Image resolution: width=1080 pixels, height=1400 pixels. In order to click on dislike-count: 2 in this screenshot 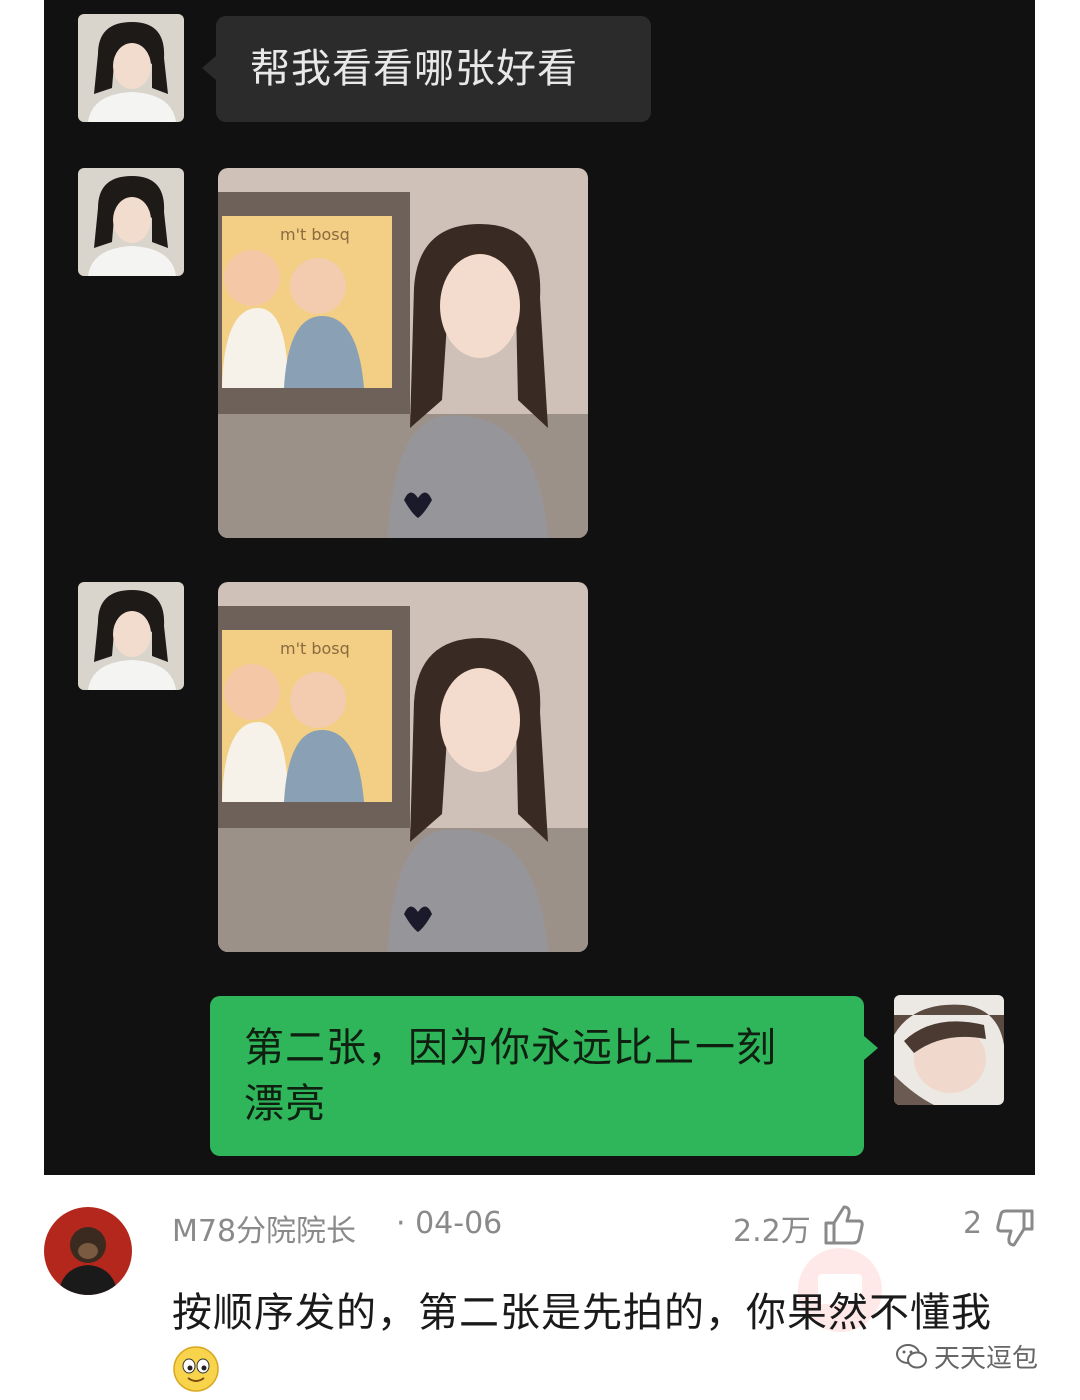, I will do `click(973, 1223)`.